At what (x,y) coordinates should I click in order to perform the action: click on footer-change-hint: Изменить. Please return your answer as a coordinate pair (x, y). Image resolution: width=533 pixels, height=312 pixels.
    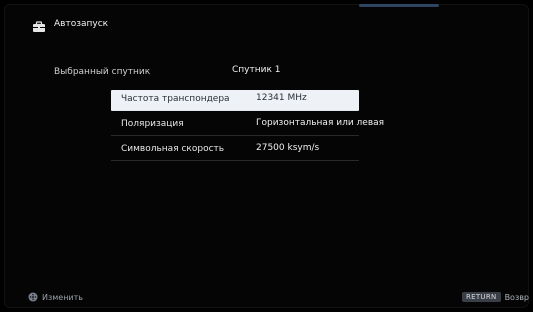
    Looking at the image, I should click on (55, 297).